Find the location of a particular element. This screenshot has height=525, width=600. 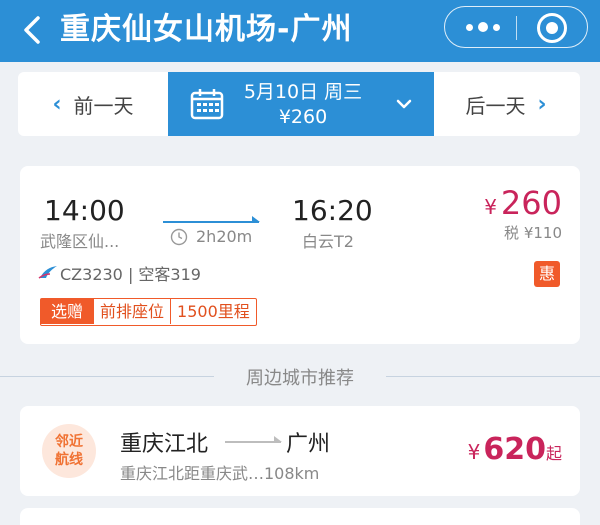

chevron-left-icon is located at coordinates (34, 30).